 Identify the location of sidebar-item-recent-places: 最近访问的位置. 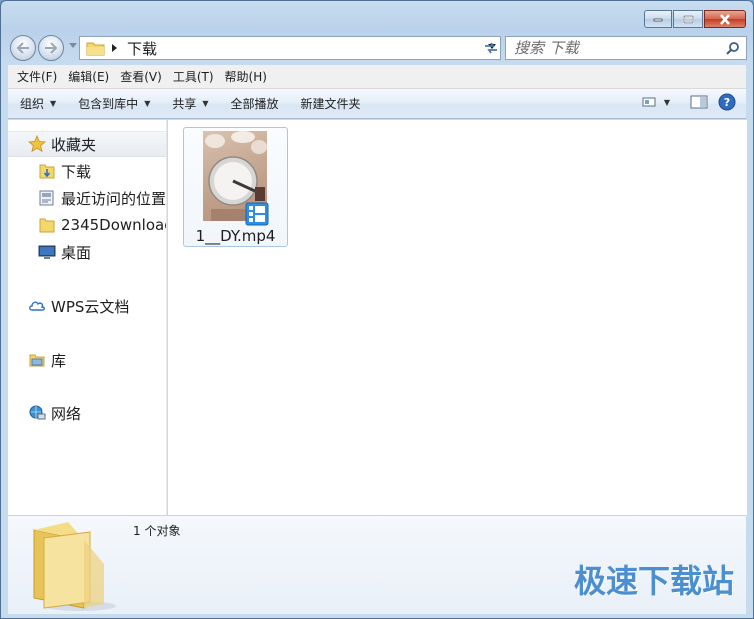
(87, 198).